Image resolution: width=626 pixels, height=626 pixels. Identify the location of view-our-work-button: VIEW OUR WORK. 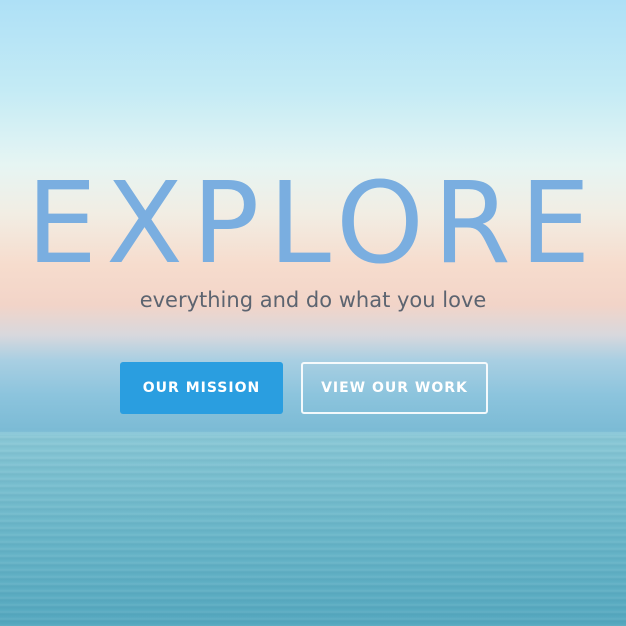
(394, 388).